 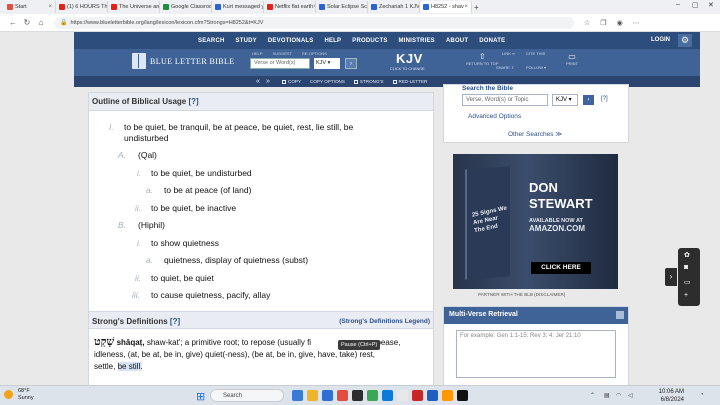 I want to click on add-icon: +, so click(x=686, y=295).